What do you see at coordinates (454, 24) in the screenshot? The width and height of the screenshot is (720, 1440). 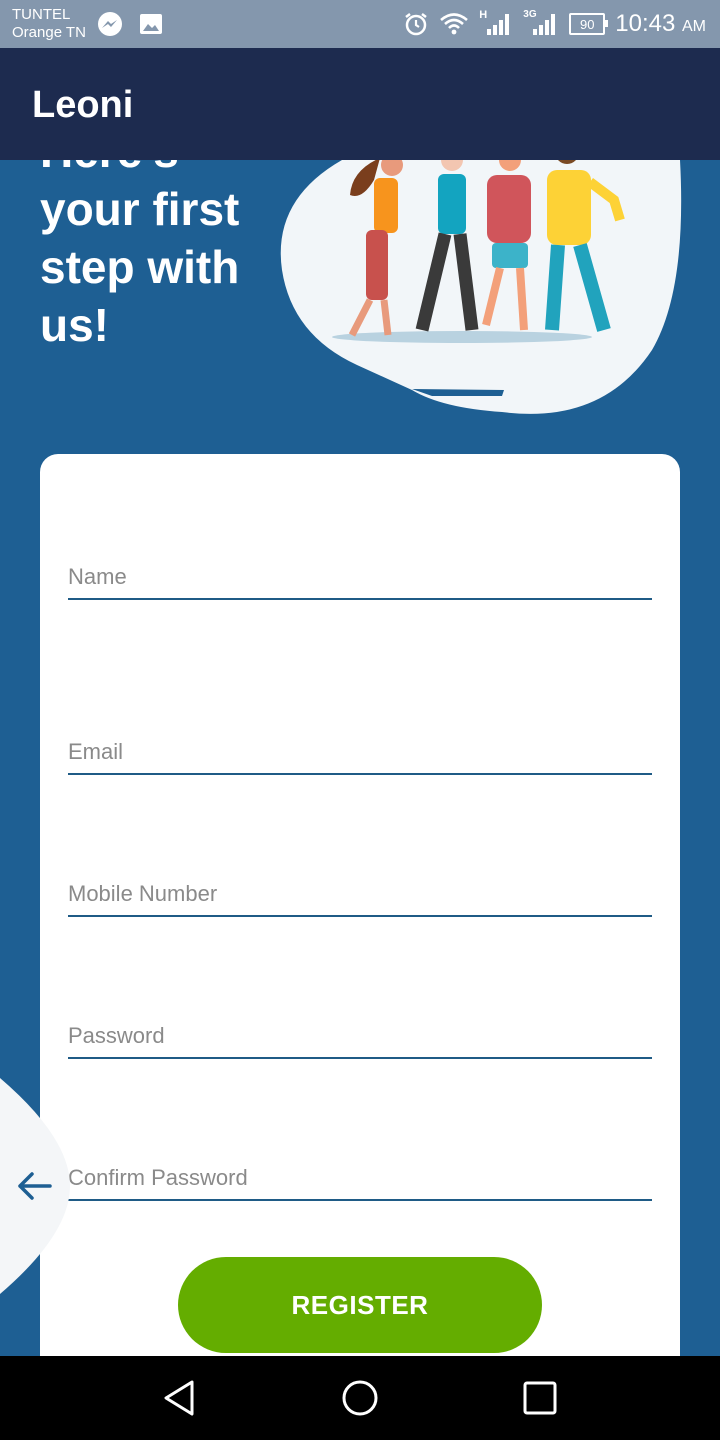 I see `wifi-icon` at bounding box center [454, 24].